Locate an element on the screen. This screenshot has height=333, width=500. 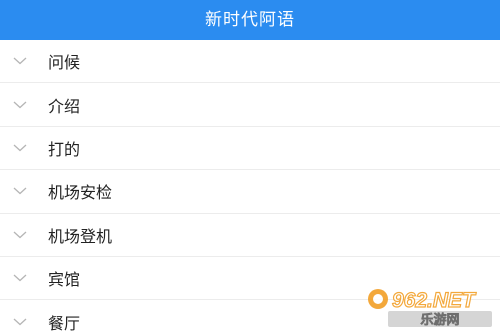
list-item-label: 餐厅 is located at coordinates (64, 323).